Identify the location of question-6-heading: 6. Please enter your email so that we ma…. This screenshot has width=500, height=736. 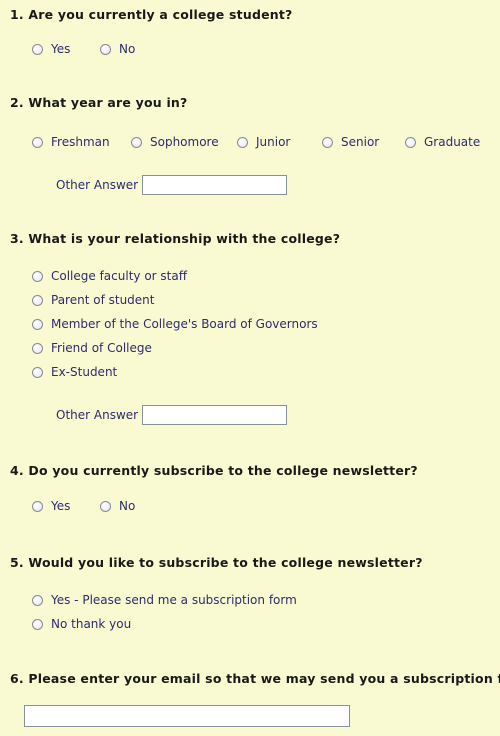
(255, 678).